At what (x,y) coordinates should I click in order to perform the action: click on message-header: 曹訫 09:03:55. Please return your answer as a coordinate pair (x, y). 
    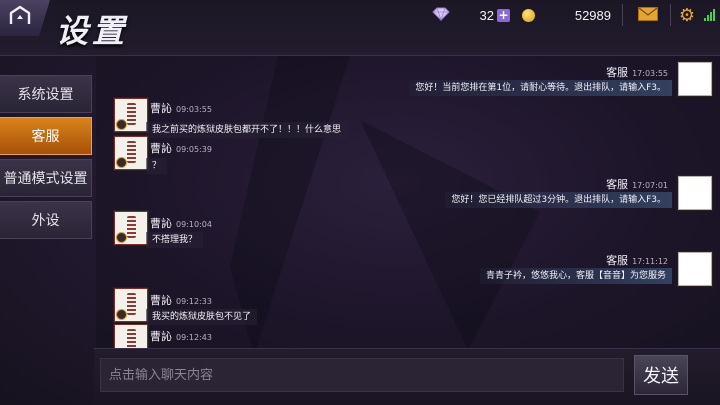
    Looking at the image, I should click on (181, 108).